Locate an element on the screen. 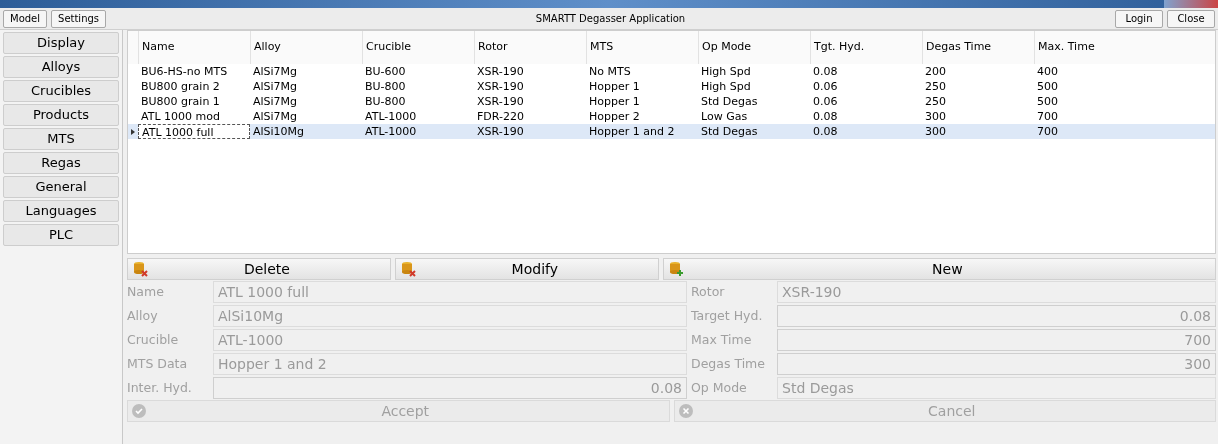  table-cell-text: AlSi10Mg is located at coordinates (279, 131).